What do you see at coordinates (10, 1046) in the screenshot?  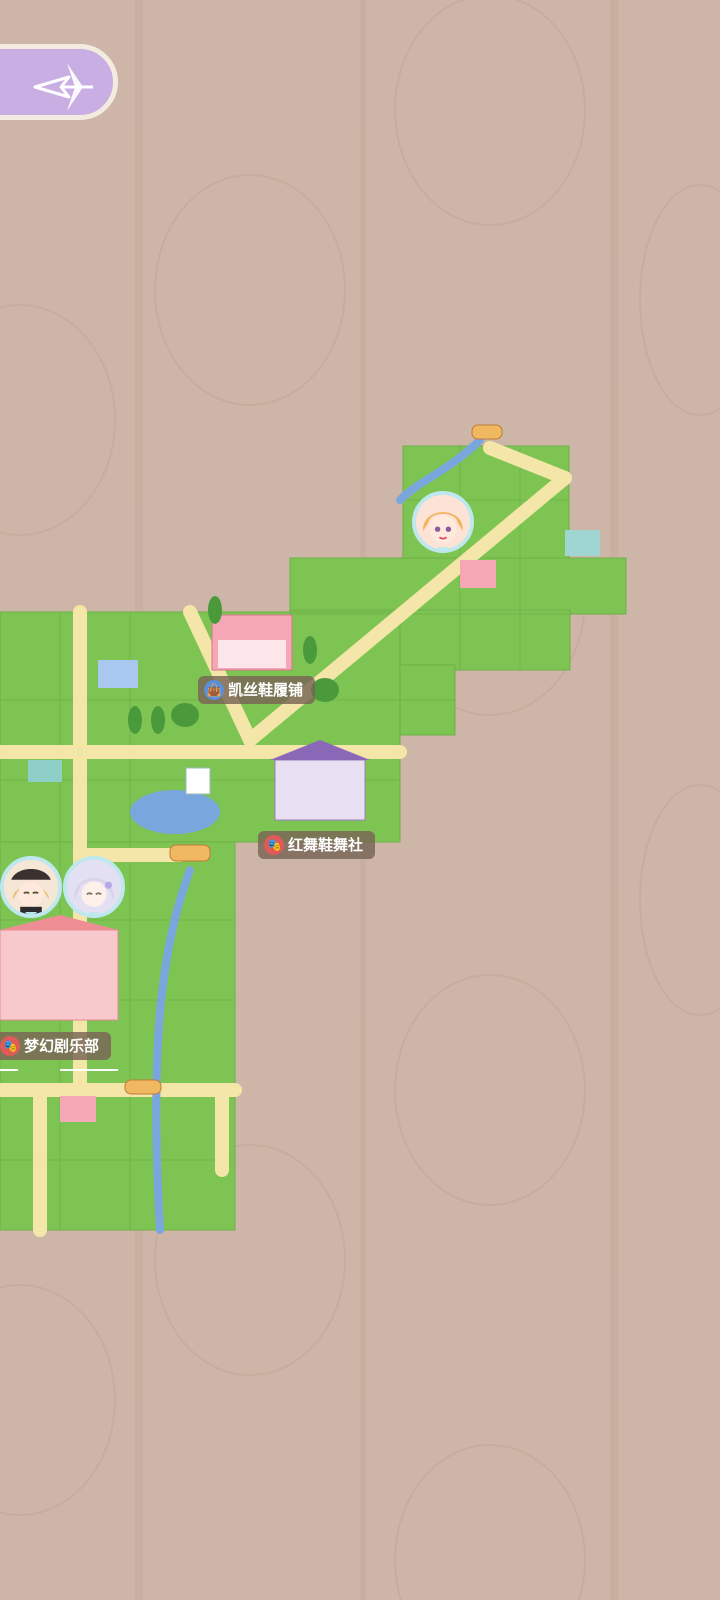 I see `theater-icon: 🎭` at bounding box center [10, 1046].